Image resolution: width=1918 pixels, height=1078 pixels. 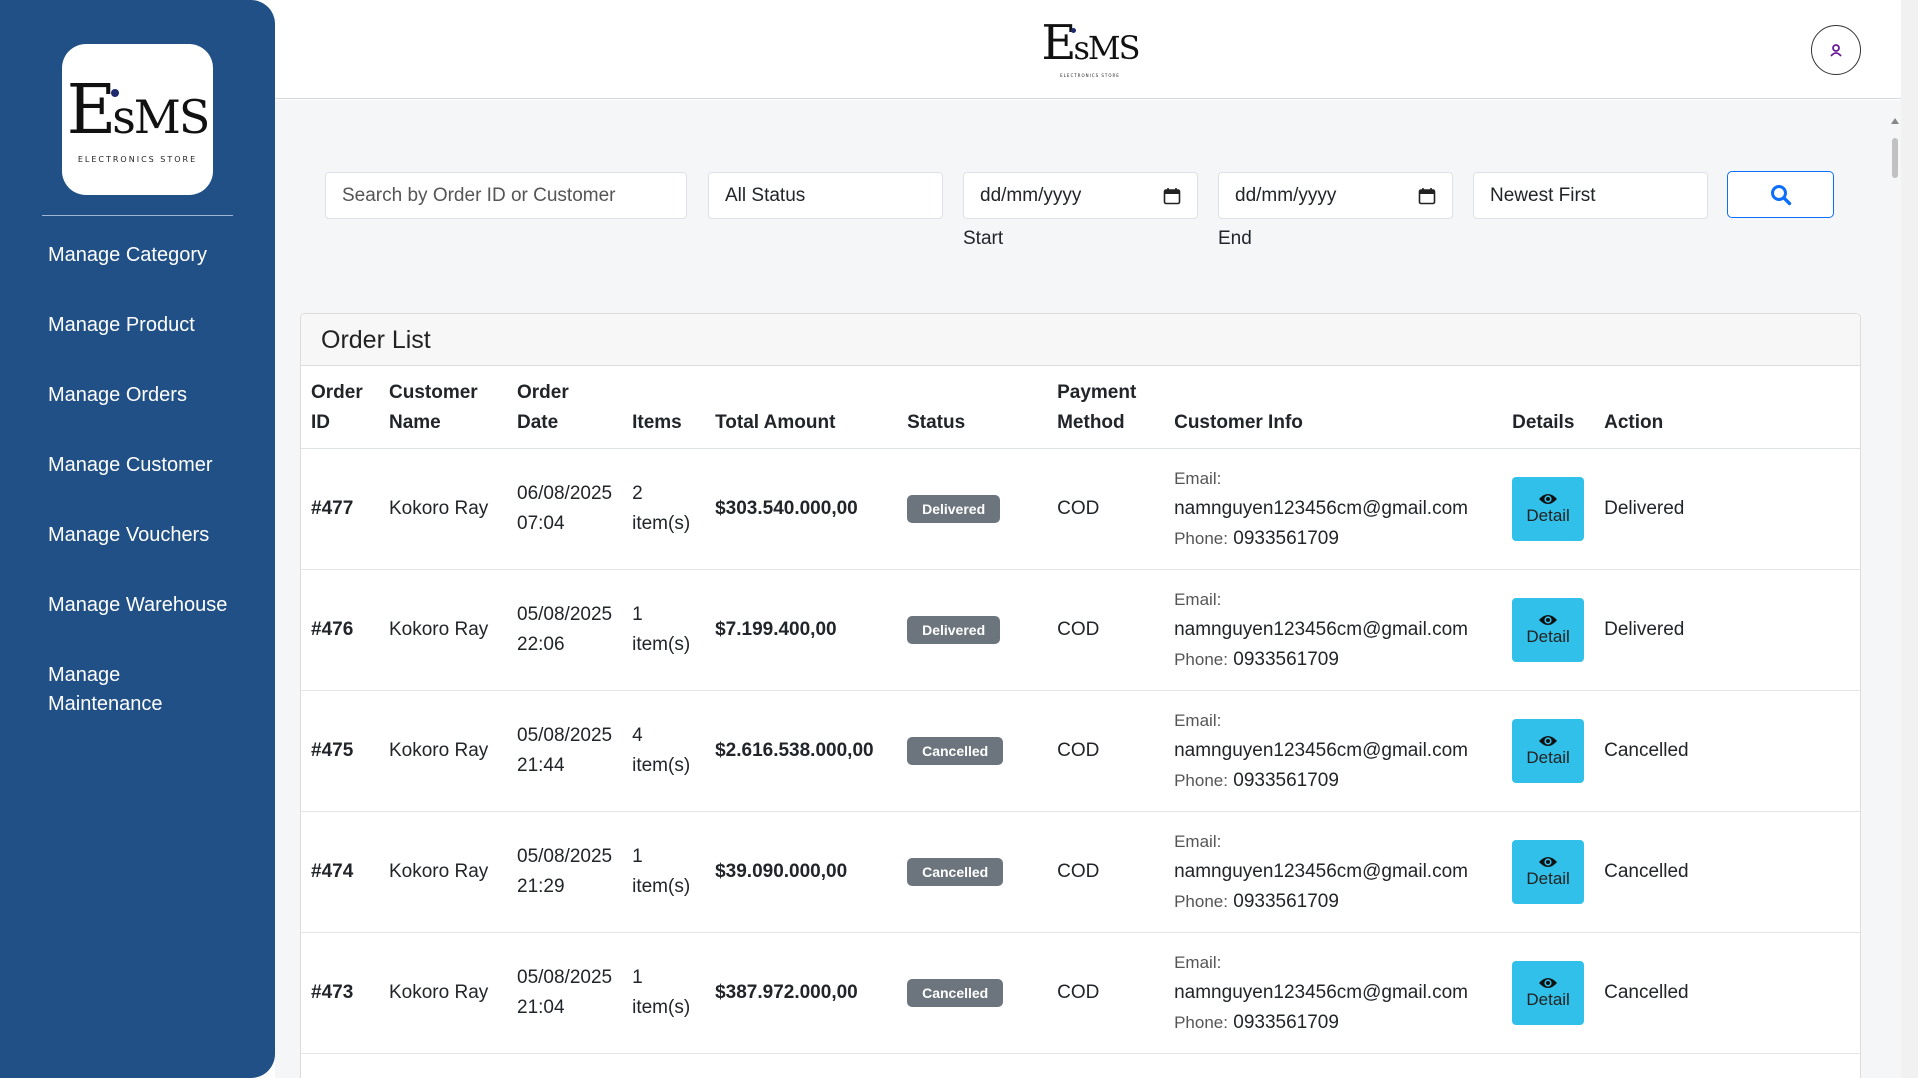 I want to click on search-input: Search by Order ID or Customer, so click(x=506, y=195).